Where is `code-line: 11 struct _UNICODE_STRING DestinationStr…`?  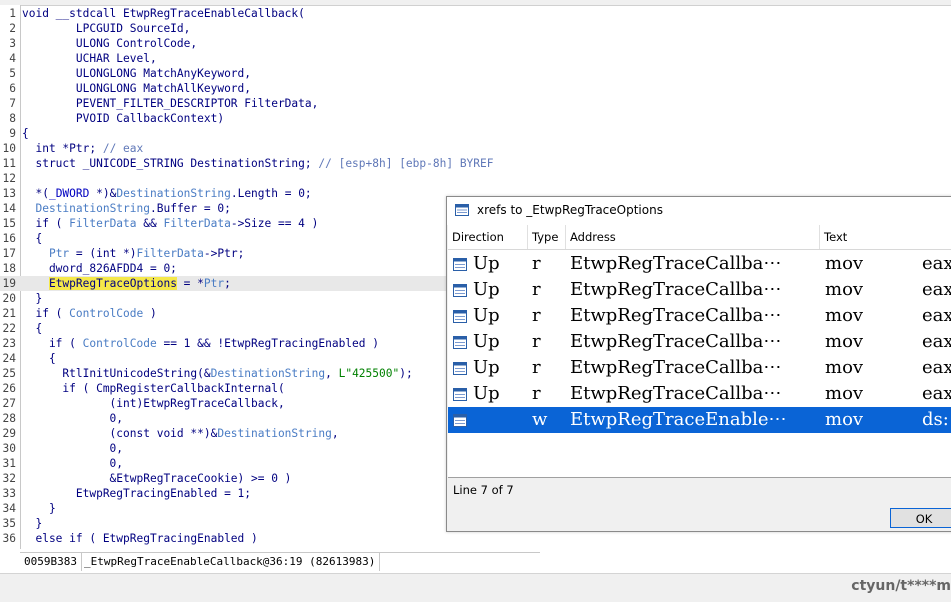
code-line: 11 struct _UNICODE_STRING DestinationStr… is located at coordinates (475, 163).